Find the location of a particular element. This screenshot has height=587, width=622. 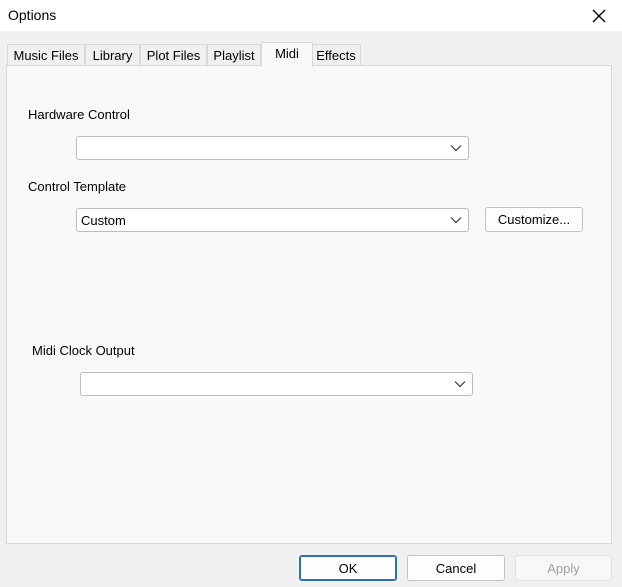

control-template-label: Control Template is located at coordinates (77, 186).